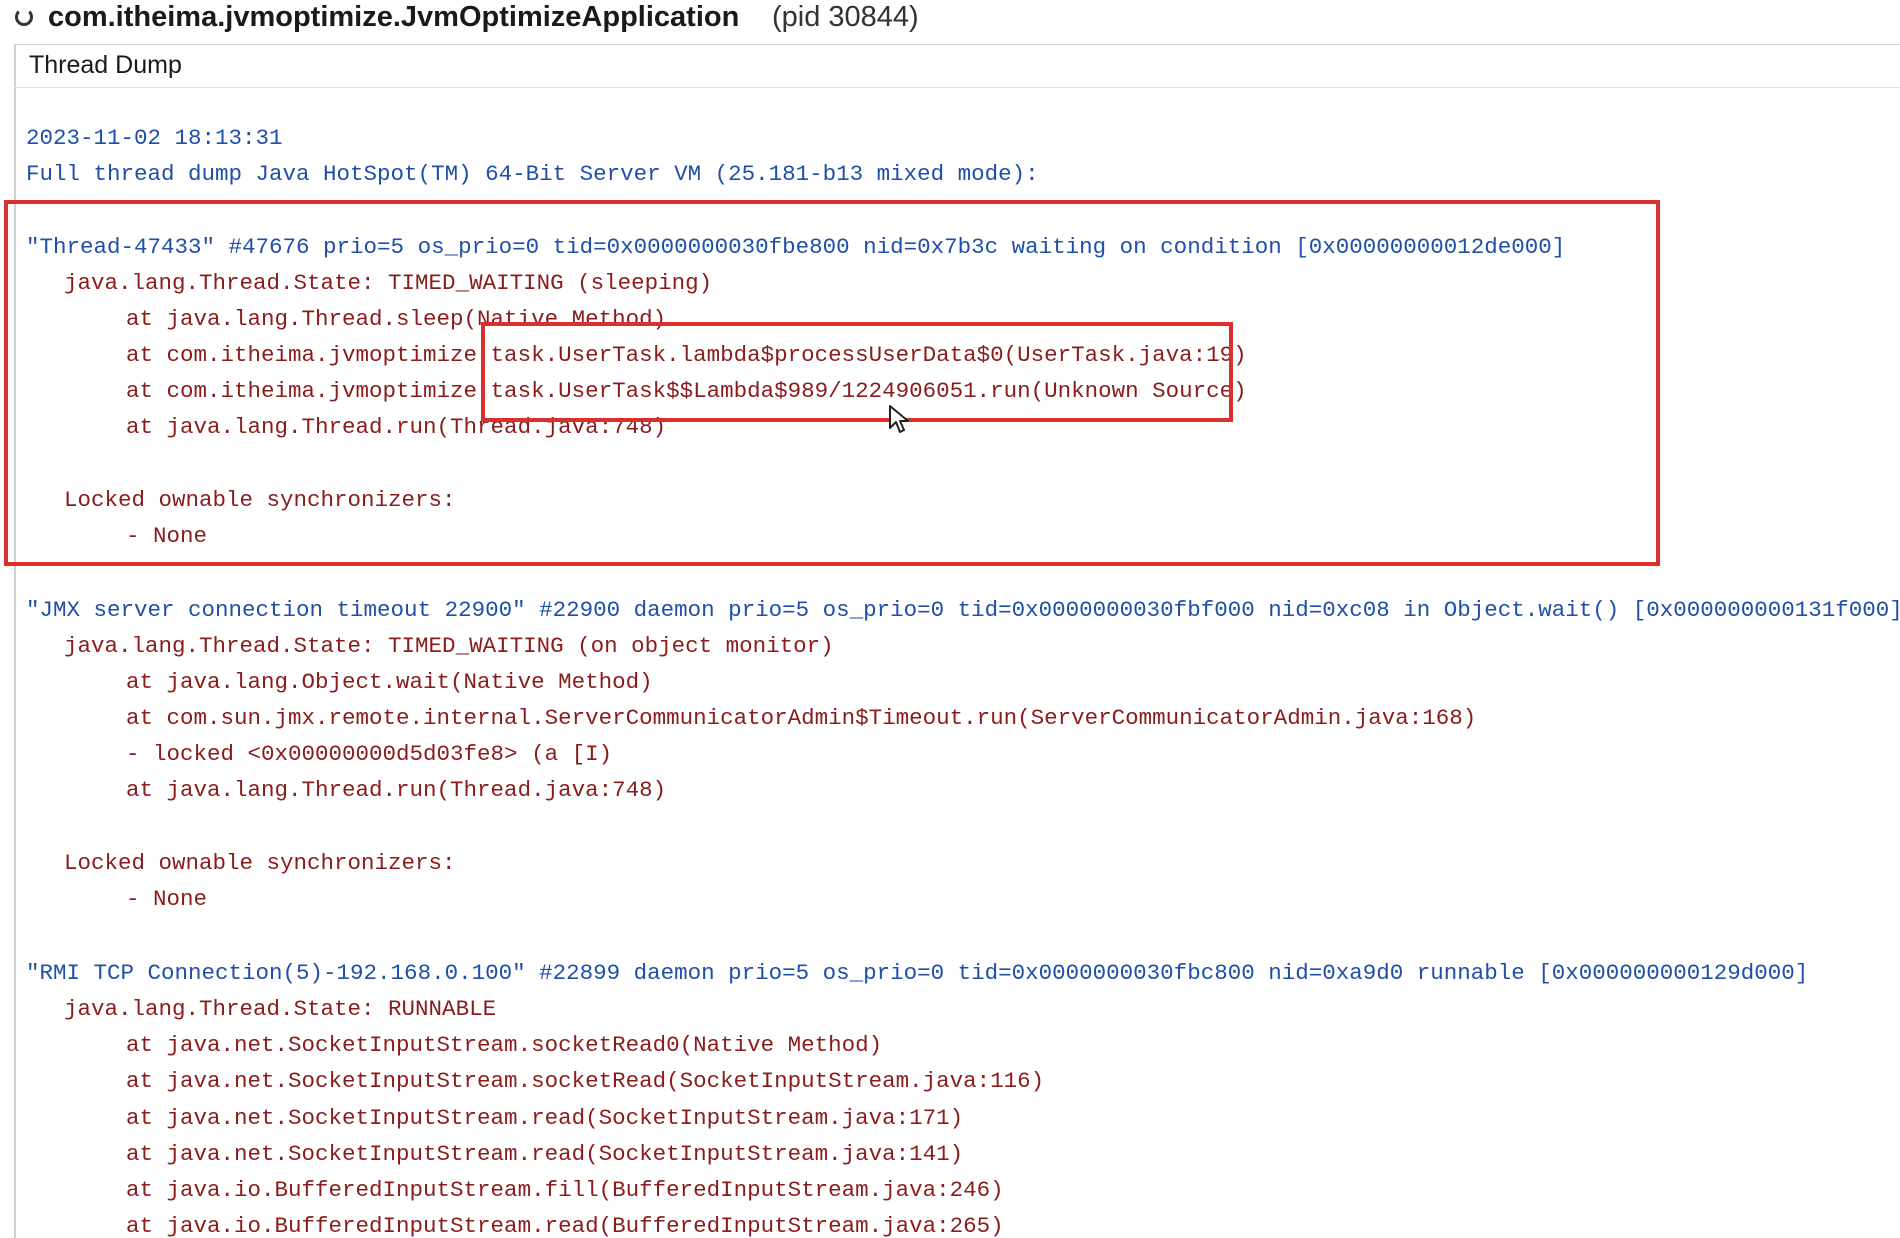 This screenshot has height=1238, width=1900. Describe the element at coordinates (957, 44) in the screenshot. I see `title-divider` at that location.